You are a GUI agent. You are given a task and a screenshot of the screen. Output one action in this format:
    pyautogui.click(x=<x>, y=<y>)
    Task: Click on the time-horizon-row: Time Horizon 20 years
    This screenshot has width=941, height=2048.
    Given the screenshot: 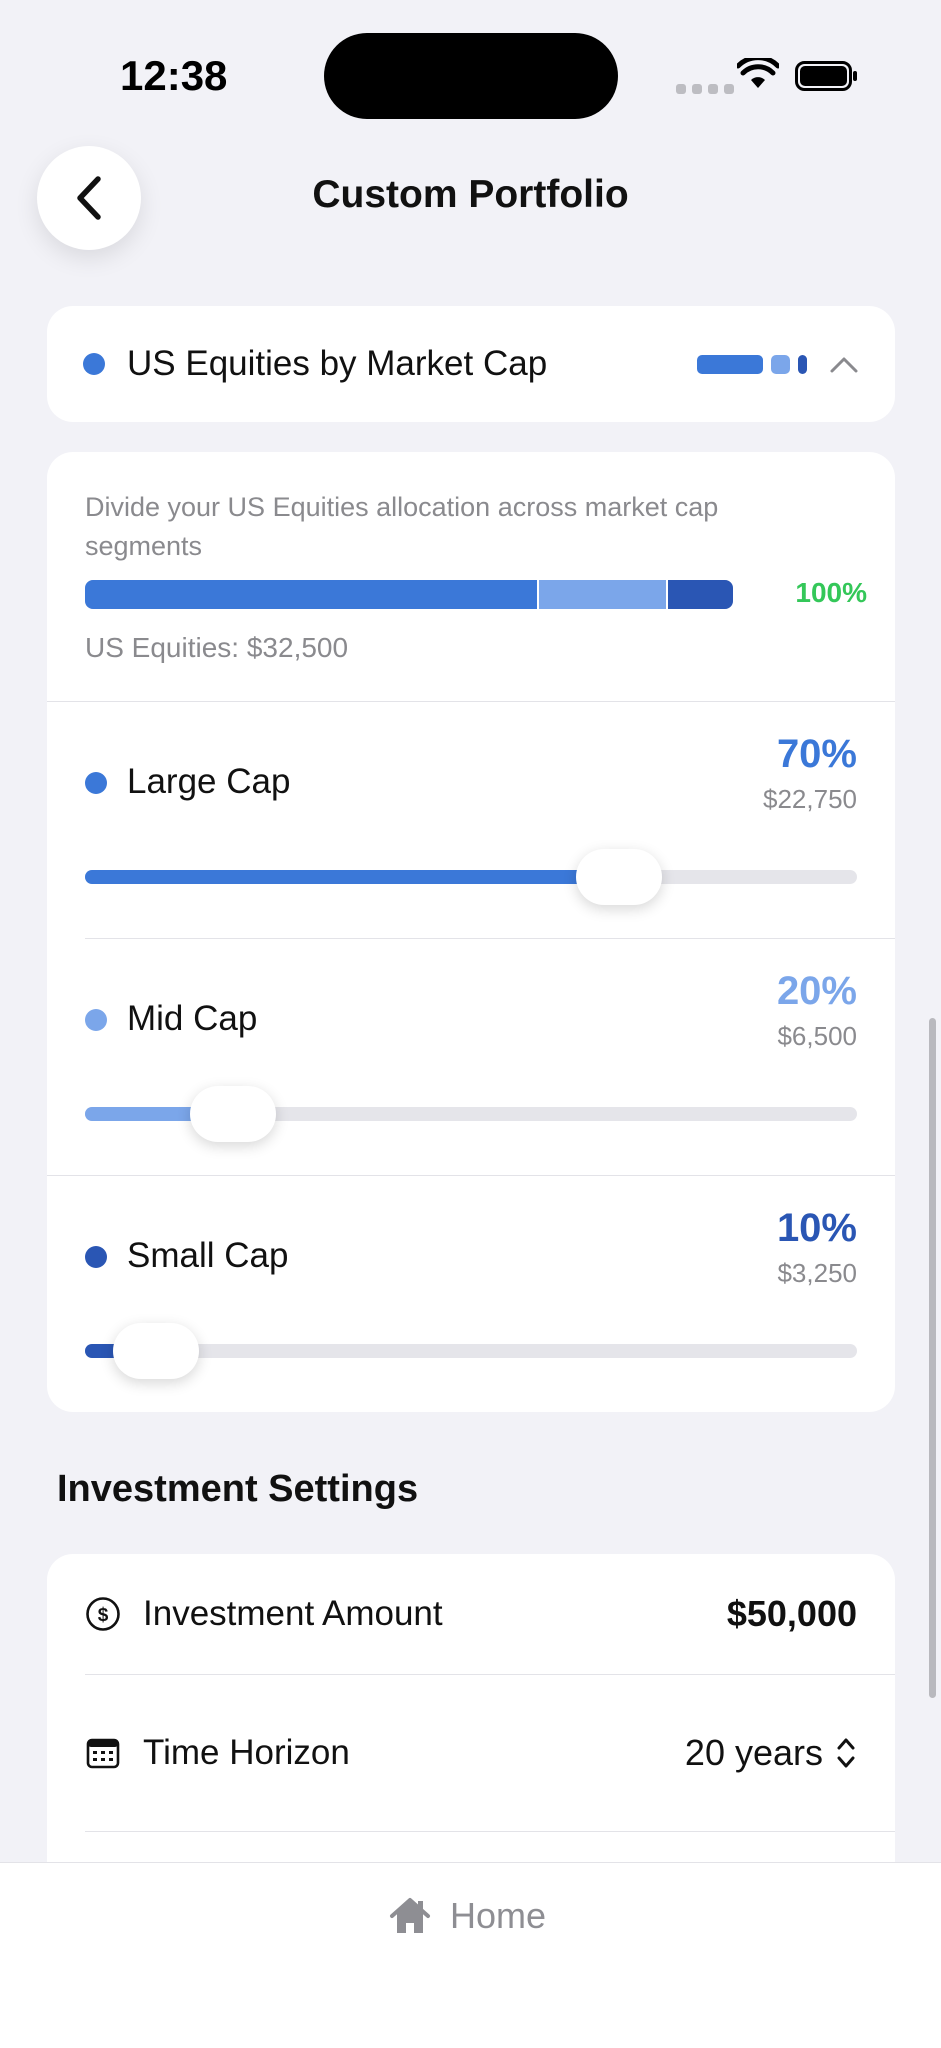 What is the action you would take?
    pyautogui.click(x=471, y=1753)
    